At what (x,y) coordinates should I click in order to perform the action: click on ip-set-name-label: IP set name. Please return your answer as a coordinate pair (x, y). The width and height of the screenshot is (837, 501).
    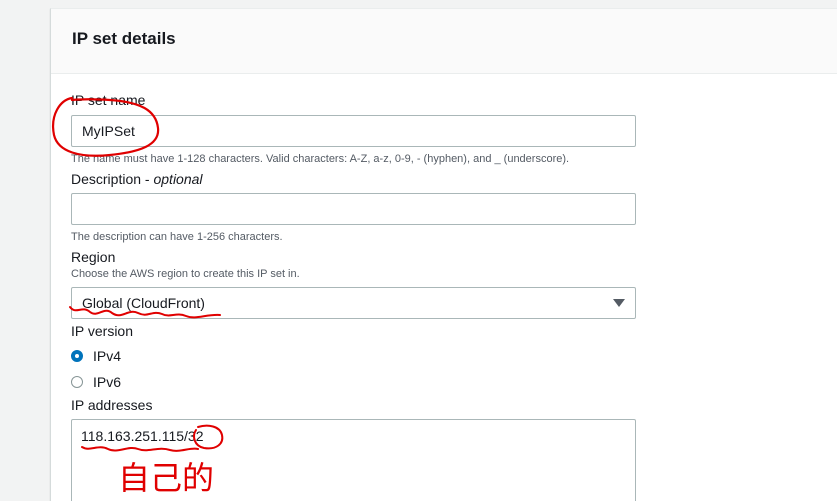
    Looking at the image, I should click on (108, 100).